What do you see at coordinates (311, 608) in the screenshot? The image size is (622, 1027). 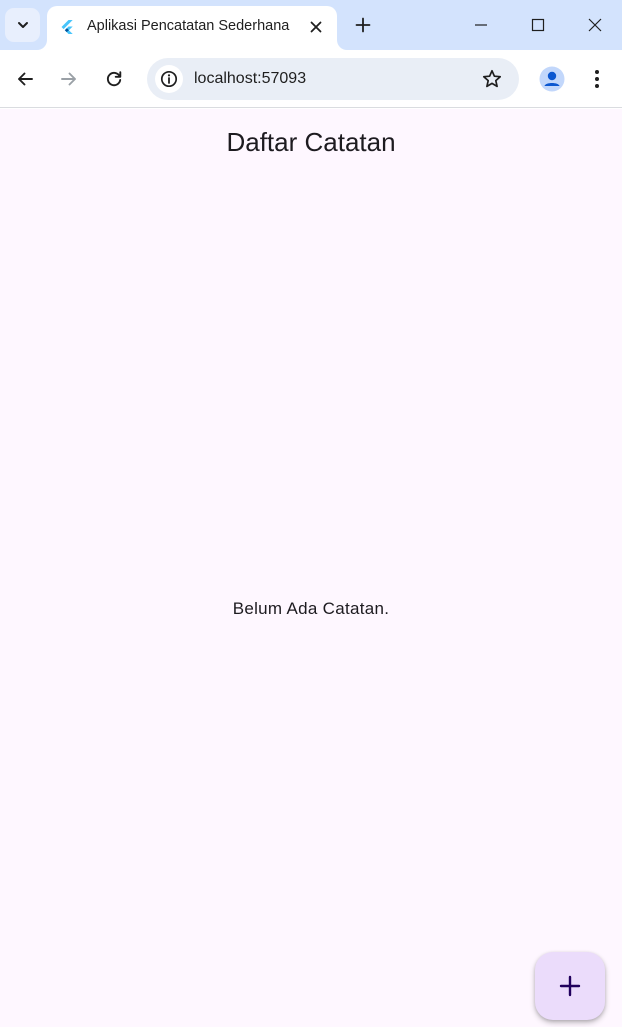 I see `empty-state-message: Belum Ada Catatan.` at bounding box center [311, 608].